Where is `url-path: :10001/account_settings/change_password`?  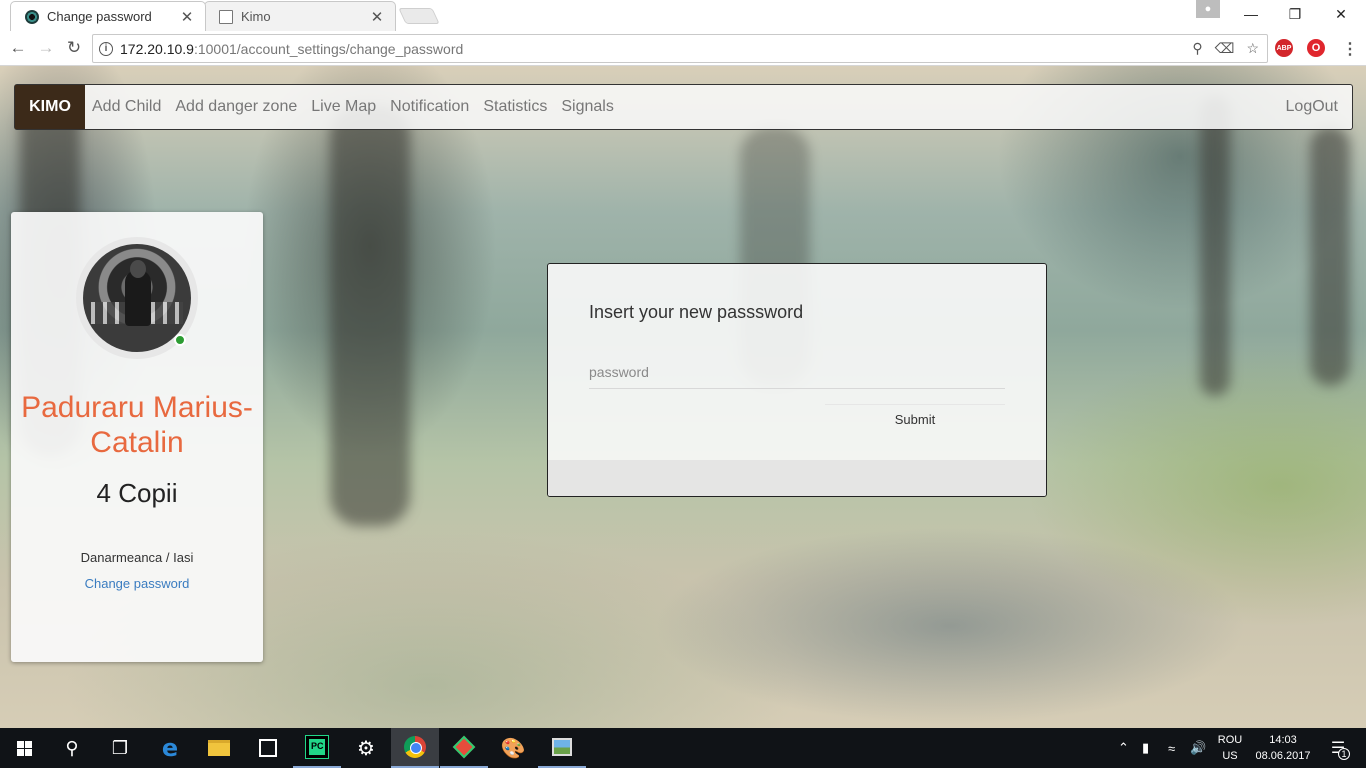
url-path: :10001/account_settings/change_password is located at coordinates (328, 48).